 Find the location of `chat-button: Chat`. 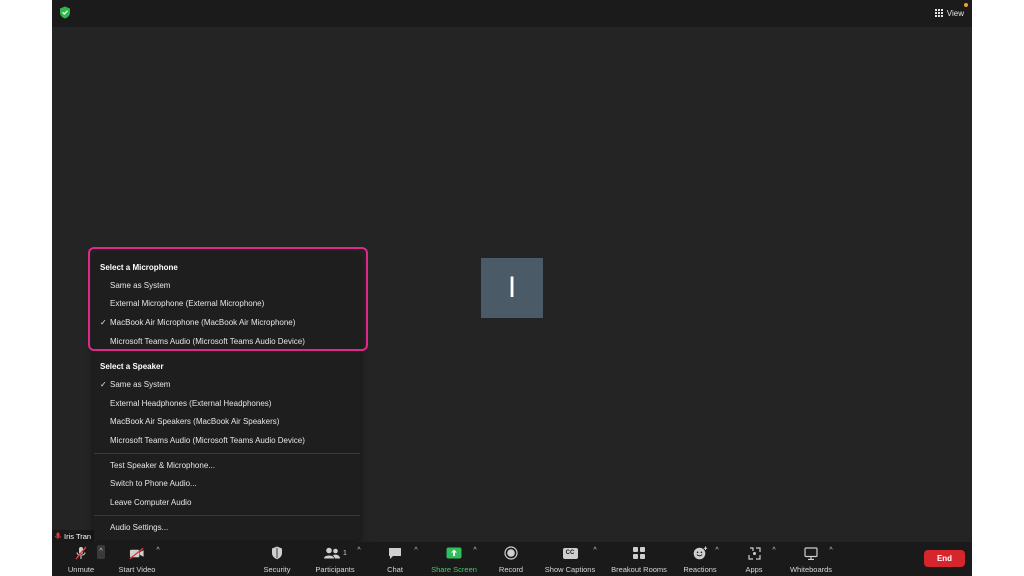

chat-button: Chat is located at coordinates (395, 559).